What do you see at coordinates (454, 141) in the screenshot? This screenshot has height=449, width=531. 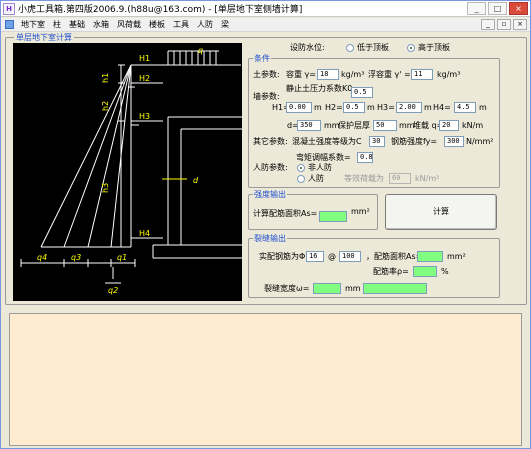 I see `steel-strength-input: 300` at bounding box center [454, 141].